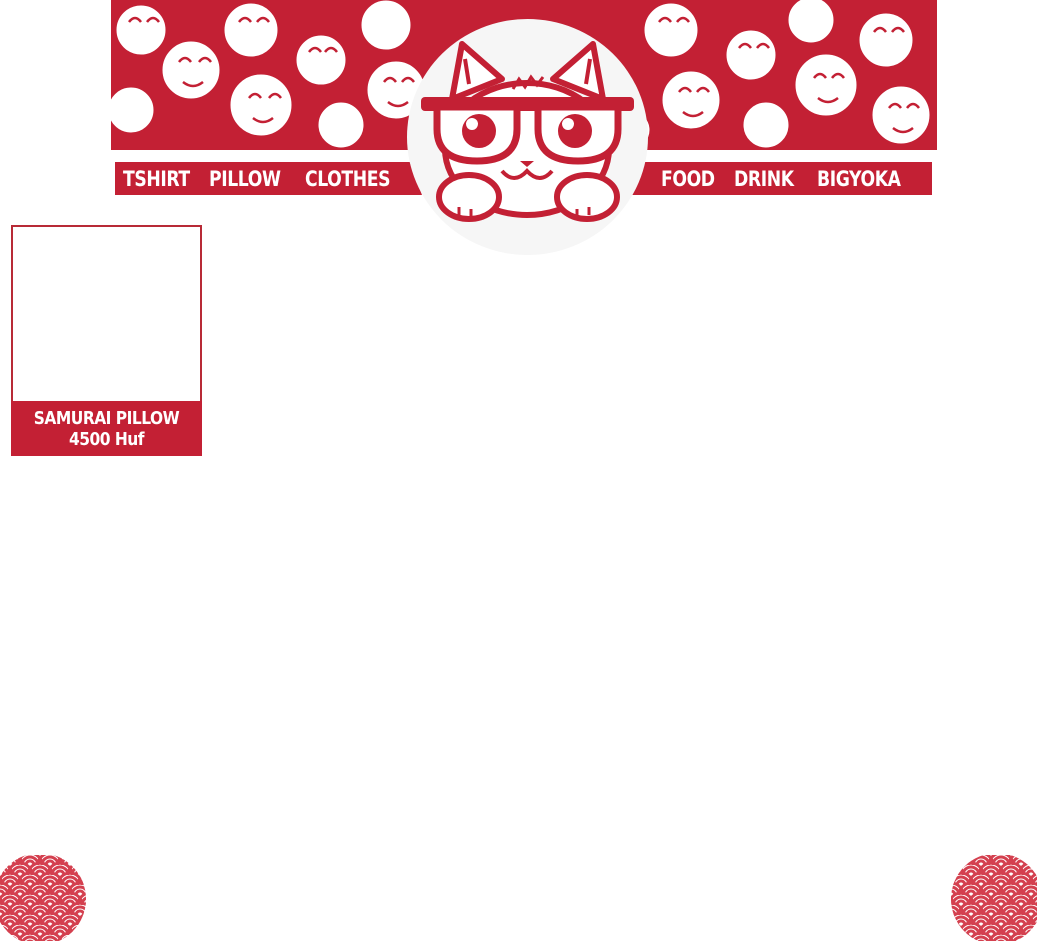  I want to click on nav-item-clothes: CLOTHES, so click(348, 178).